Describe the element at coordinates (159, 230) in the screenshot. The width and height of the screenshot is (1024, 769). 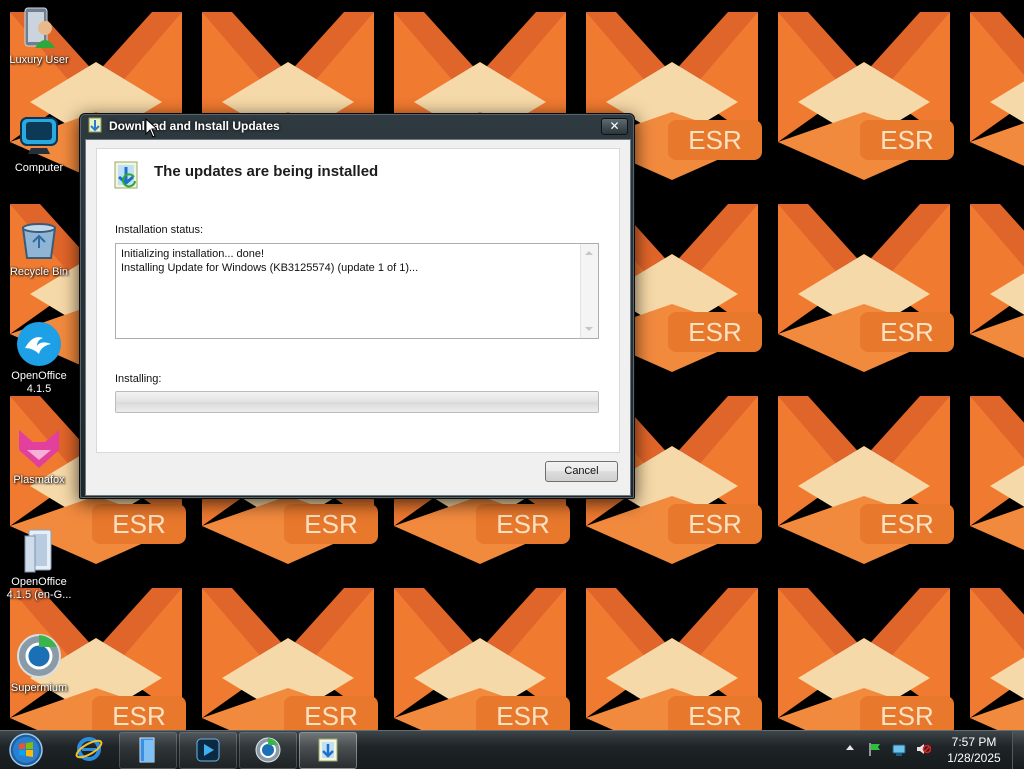
I see `installation-status-label: Installation status:` at that location.